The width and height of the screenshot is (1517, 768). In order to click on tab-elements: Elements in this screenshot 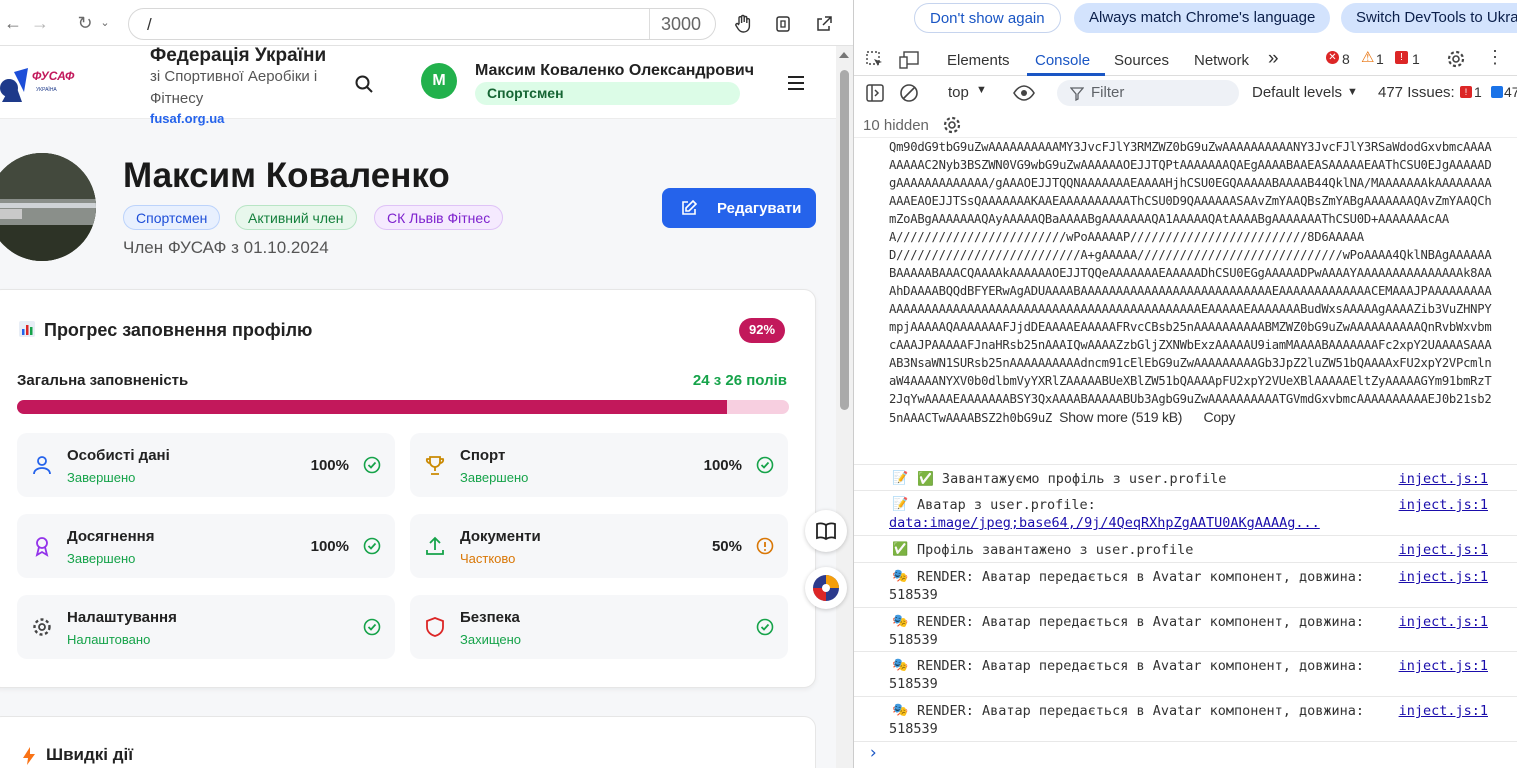, I will do `click(978, 60)`.